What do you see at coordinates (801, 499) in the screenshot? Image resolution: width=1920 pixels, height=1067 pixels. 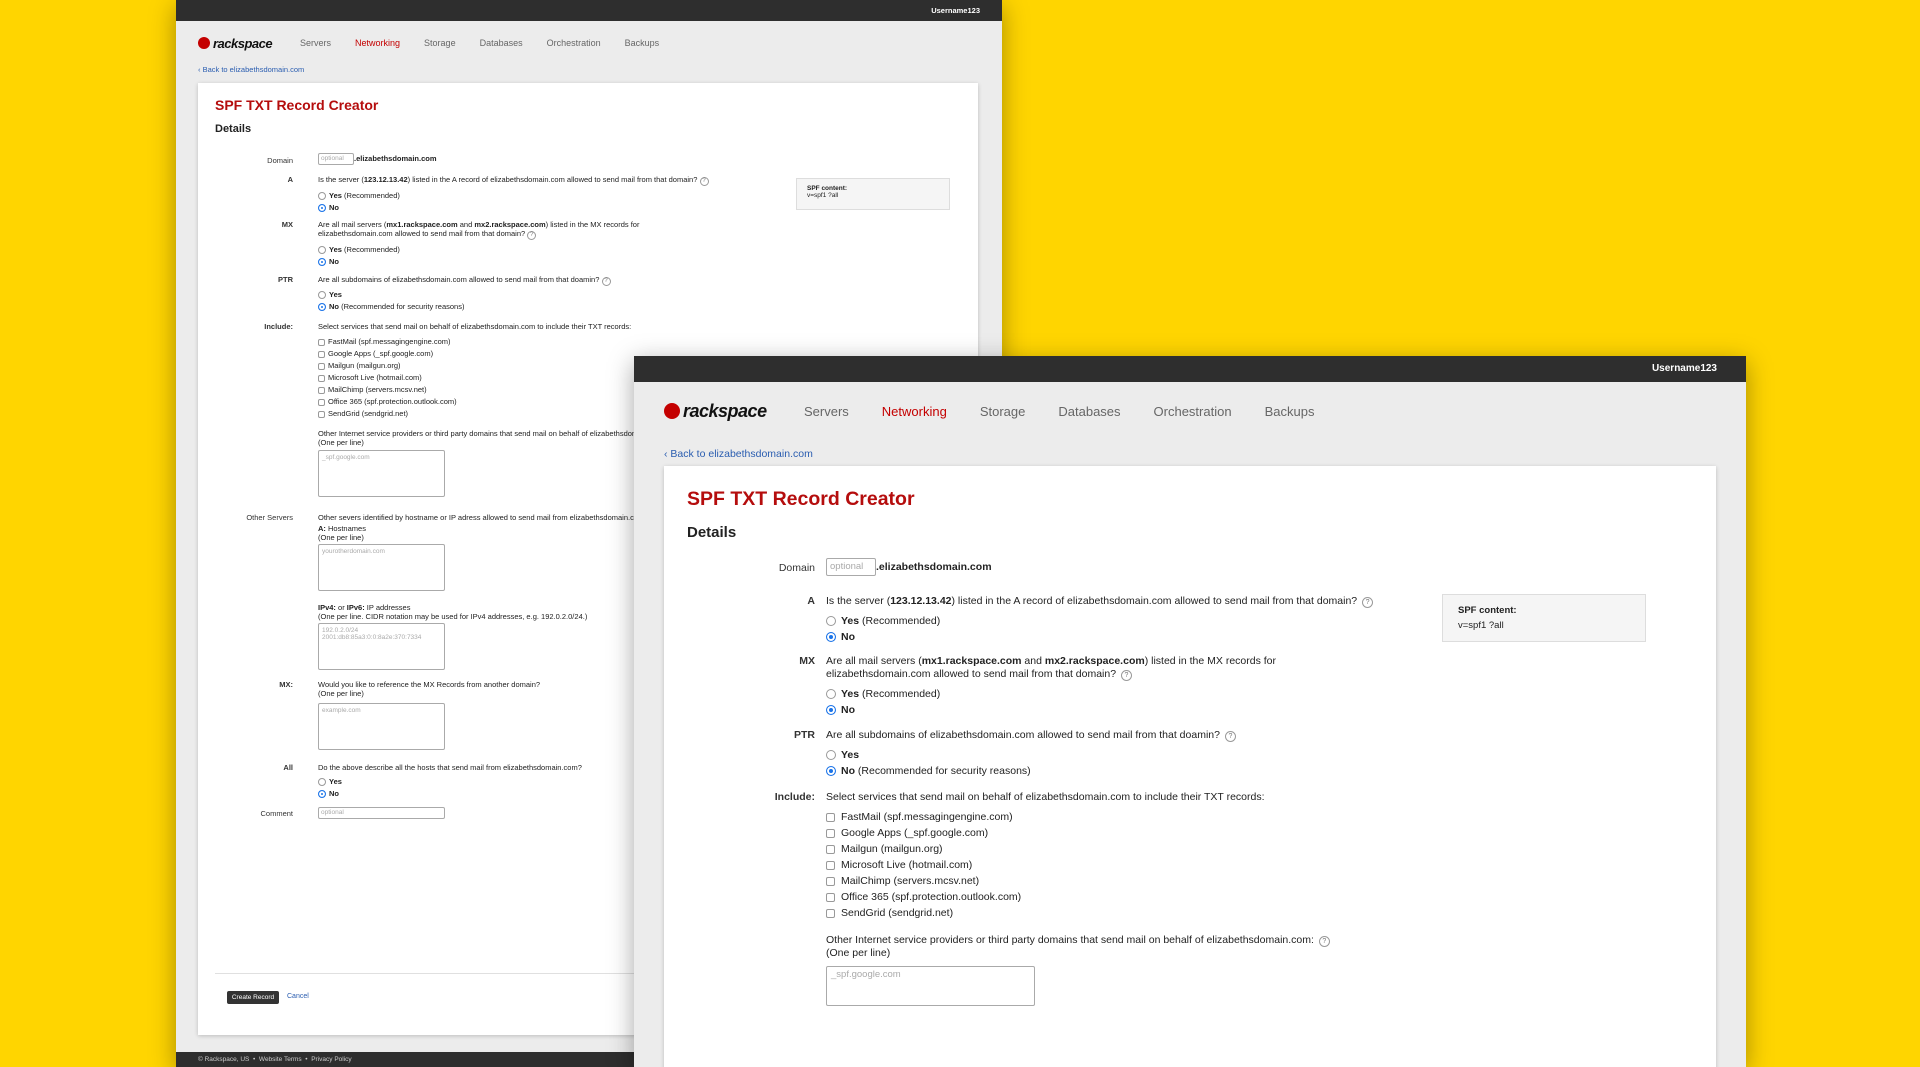 I see `page-title: SPF TXT Record Creator` at bounding box center [801, 499].